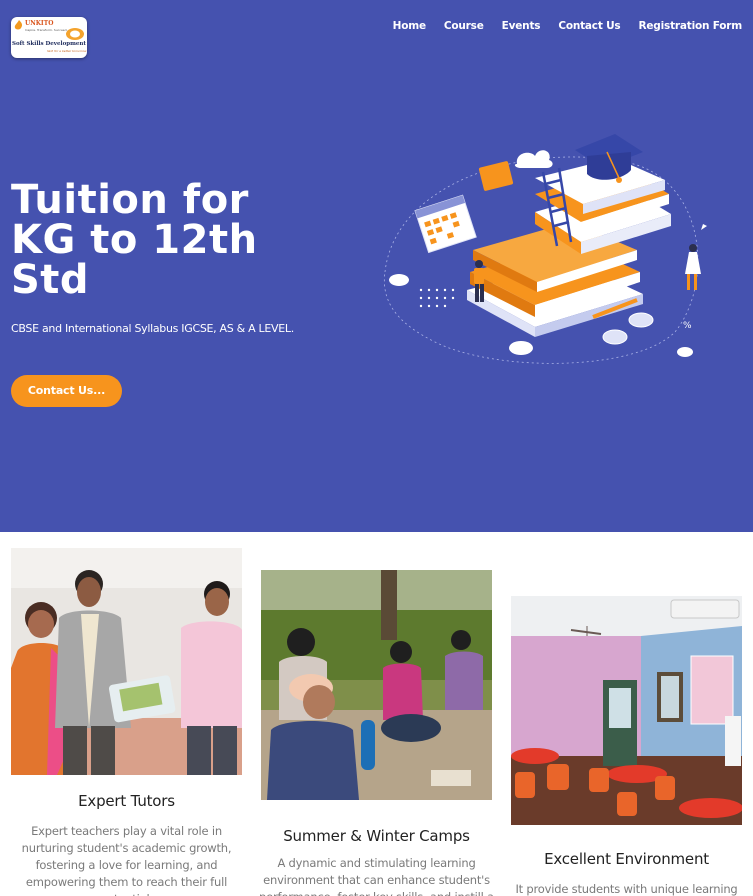 The image size is (753, 896). Describe the element at coordinates (691, 26) in the screenshot. I see `nav-registration-form: Registration Form` at that location.